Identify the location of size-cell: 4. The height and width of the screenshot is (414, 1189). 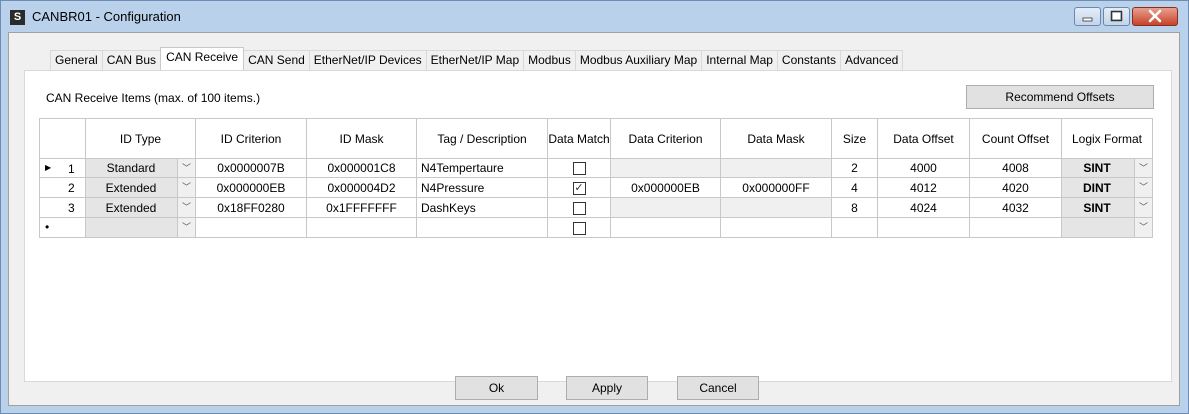
(854, 187).